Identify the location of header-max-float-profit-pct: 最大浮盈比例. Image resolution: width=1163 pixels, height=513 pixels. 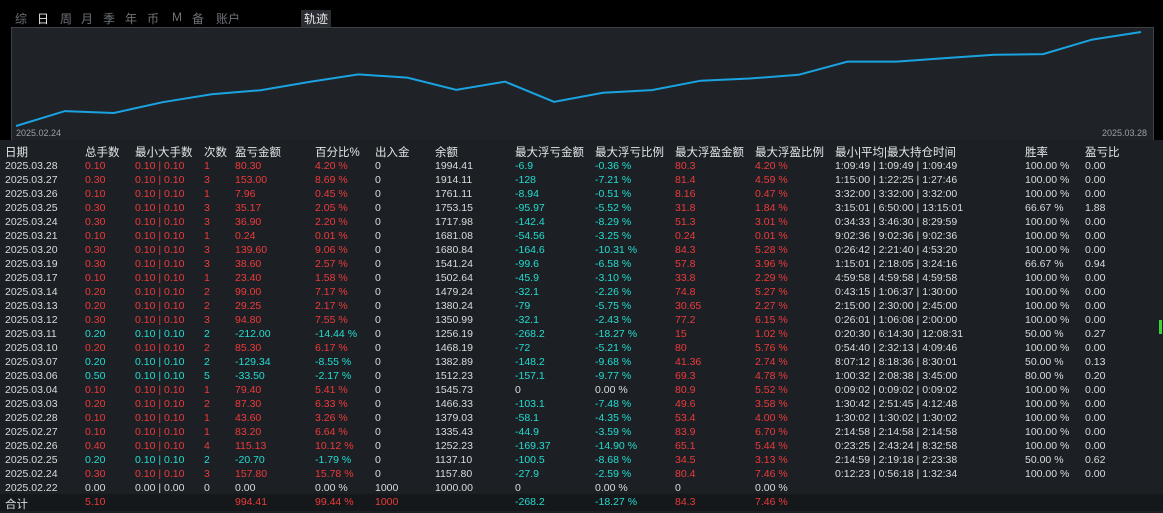
(789, 152).